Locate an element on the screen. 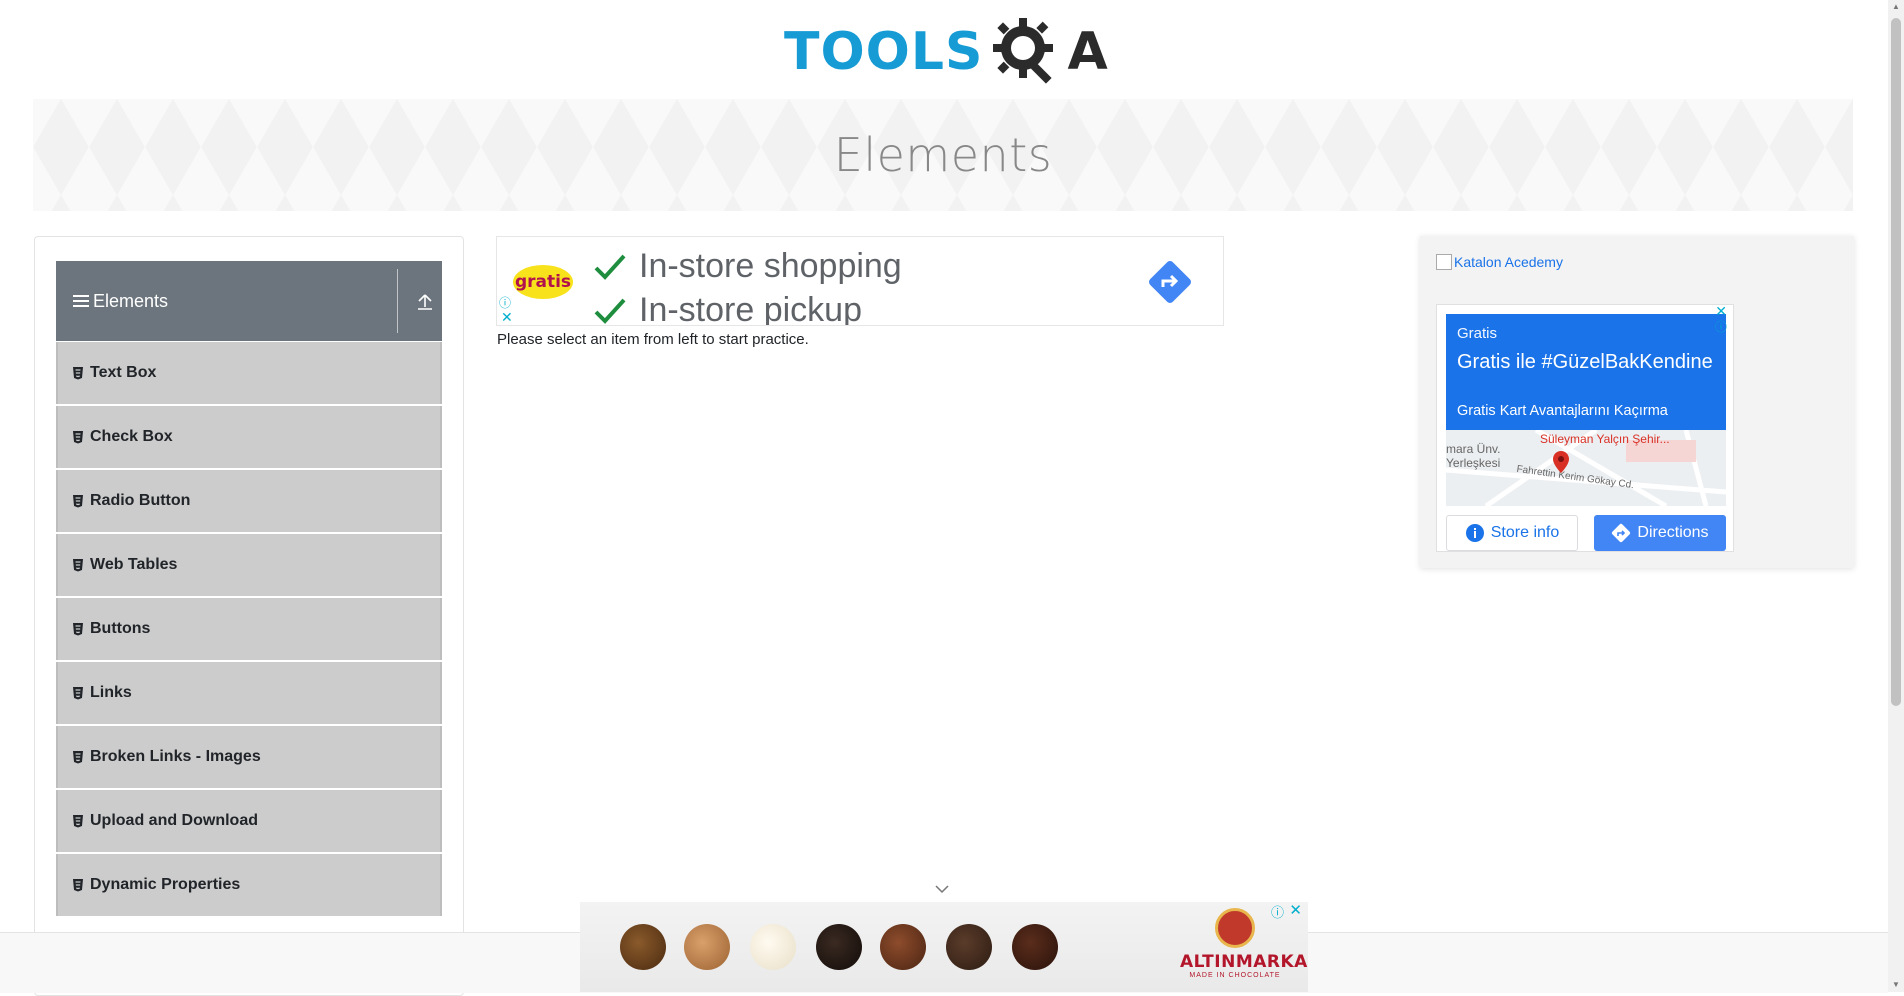 The image size is (1904, 996). coffee-beans-image is located at coordinates (643, 947).